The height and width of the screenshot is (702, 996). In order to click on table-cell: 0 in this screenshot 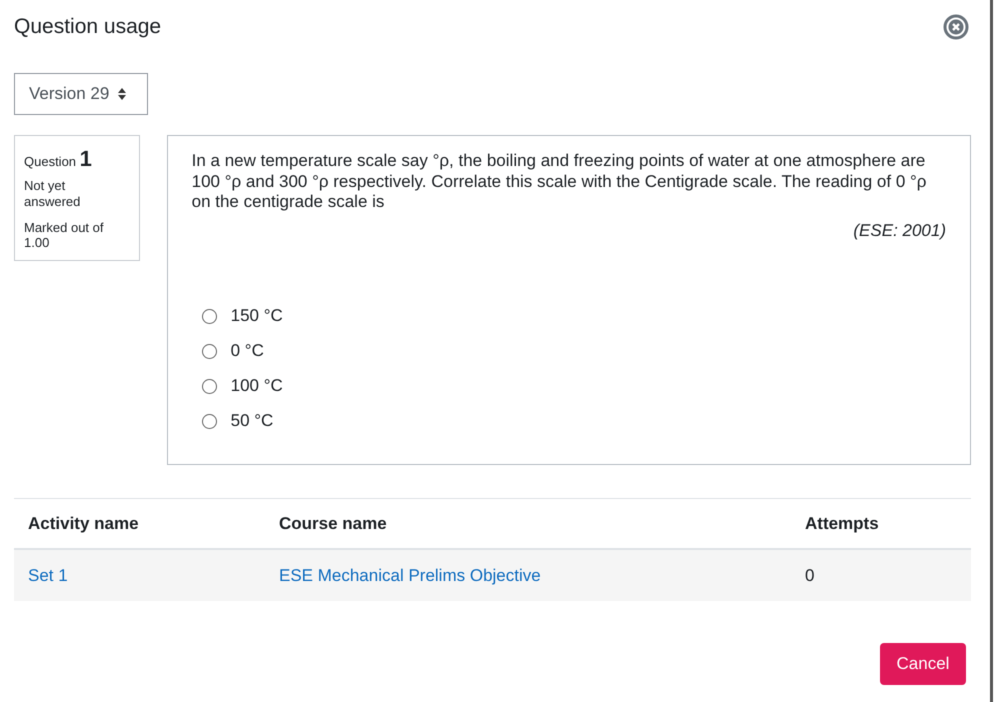, I will do `click(809, 575)`.